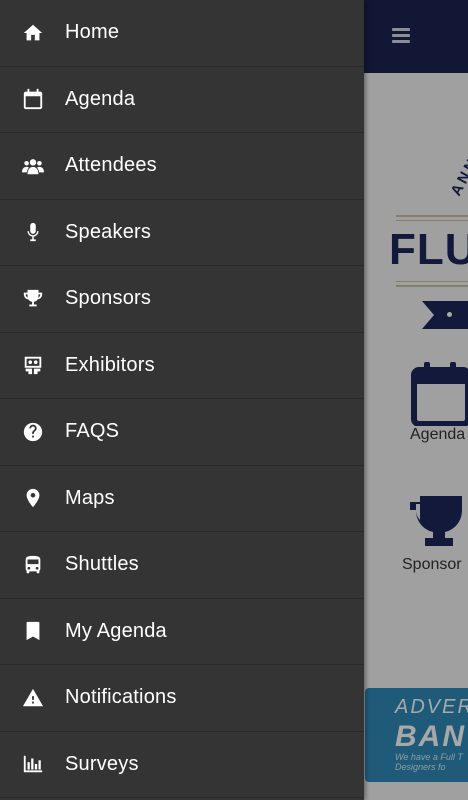  Describe the element at coordinates (92, 32) in the screenshot. I see `nav-item-label: Home` at that location.